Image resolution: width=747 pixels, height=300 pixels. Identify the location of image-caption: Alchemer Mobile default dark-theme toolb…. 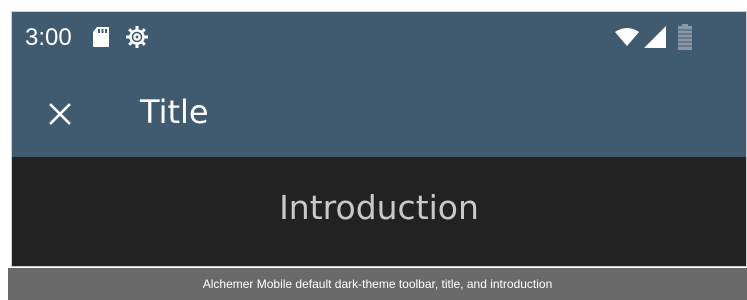
(377, 284).